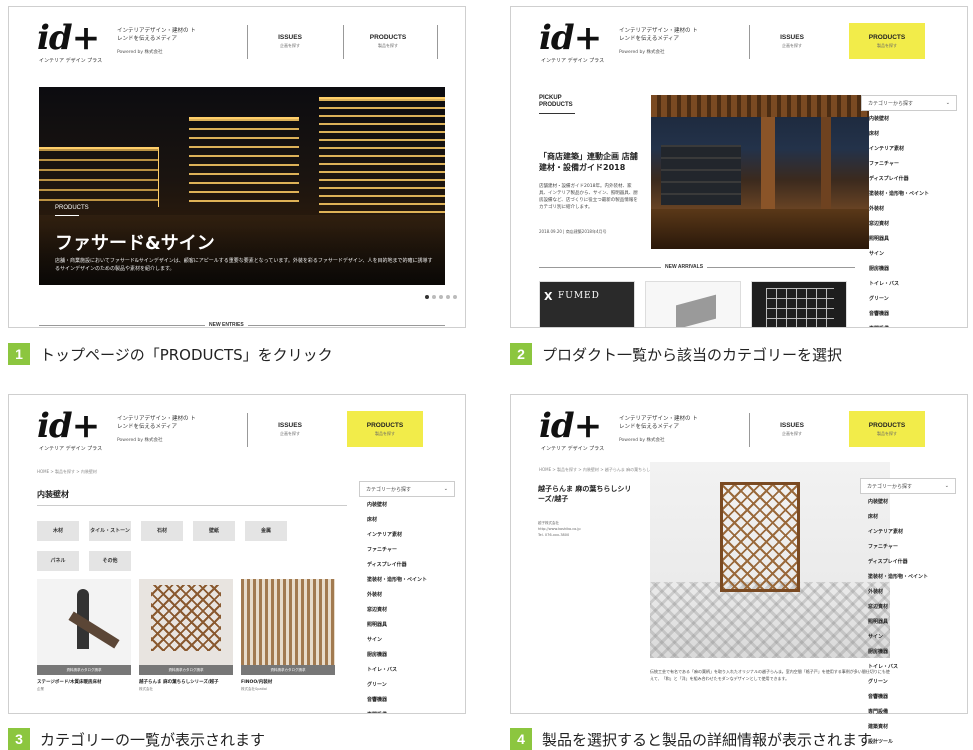 The height and width of the screenshot is (750, 973). Describe the element at coordinates (437, 42) in the screenshot. I see `divider` at that location.